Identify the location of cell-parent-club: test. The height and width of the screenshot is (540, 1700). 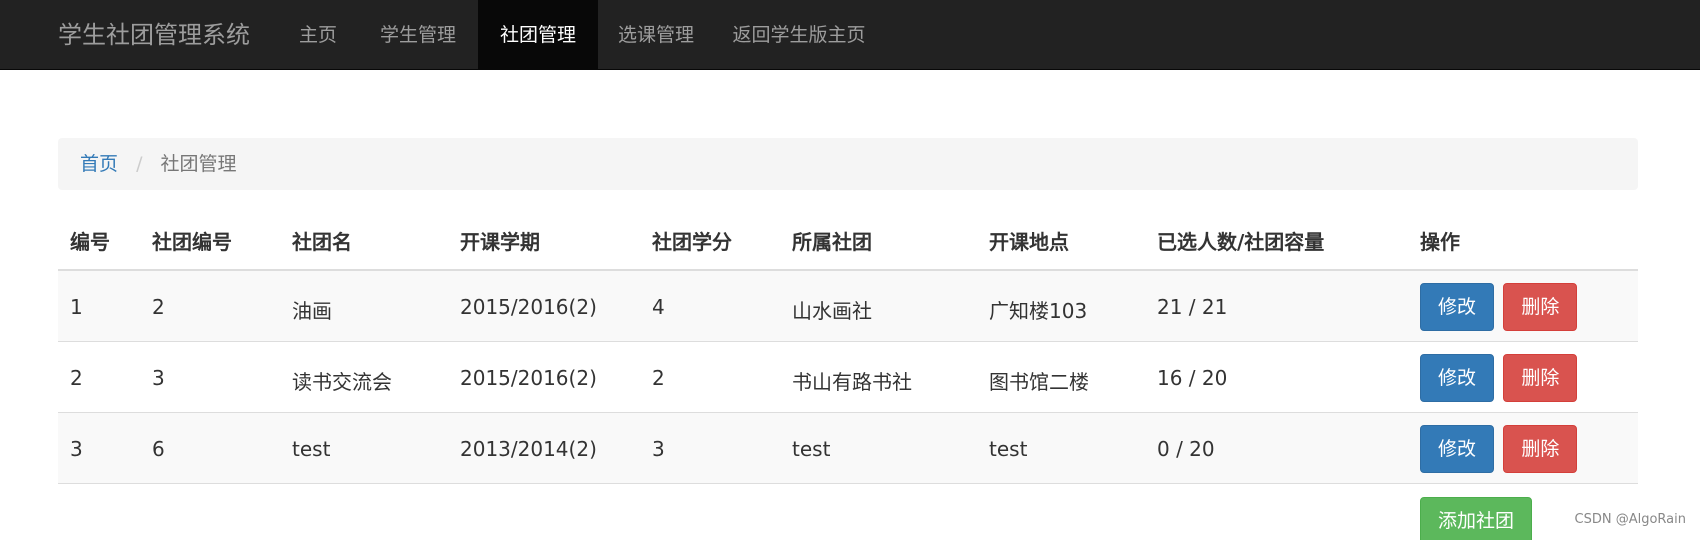
(878, 447).